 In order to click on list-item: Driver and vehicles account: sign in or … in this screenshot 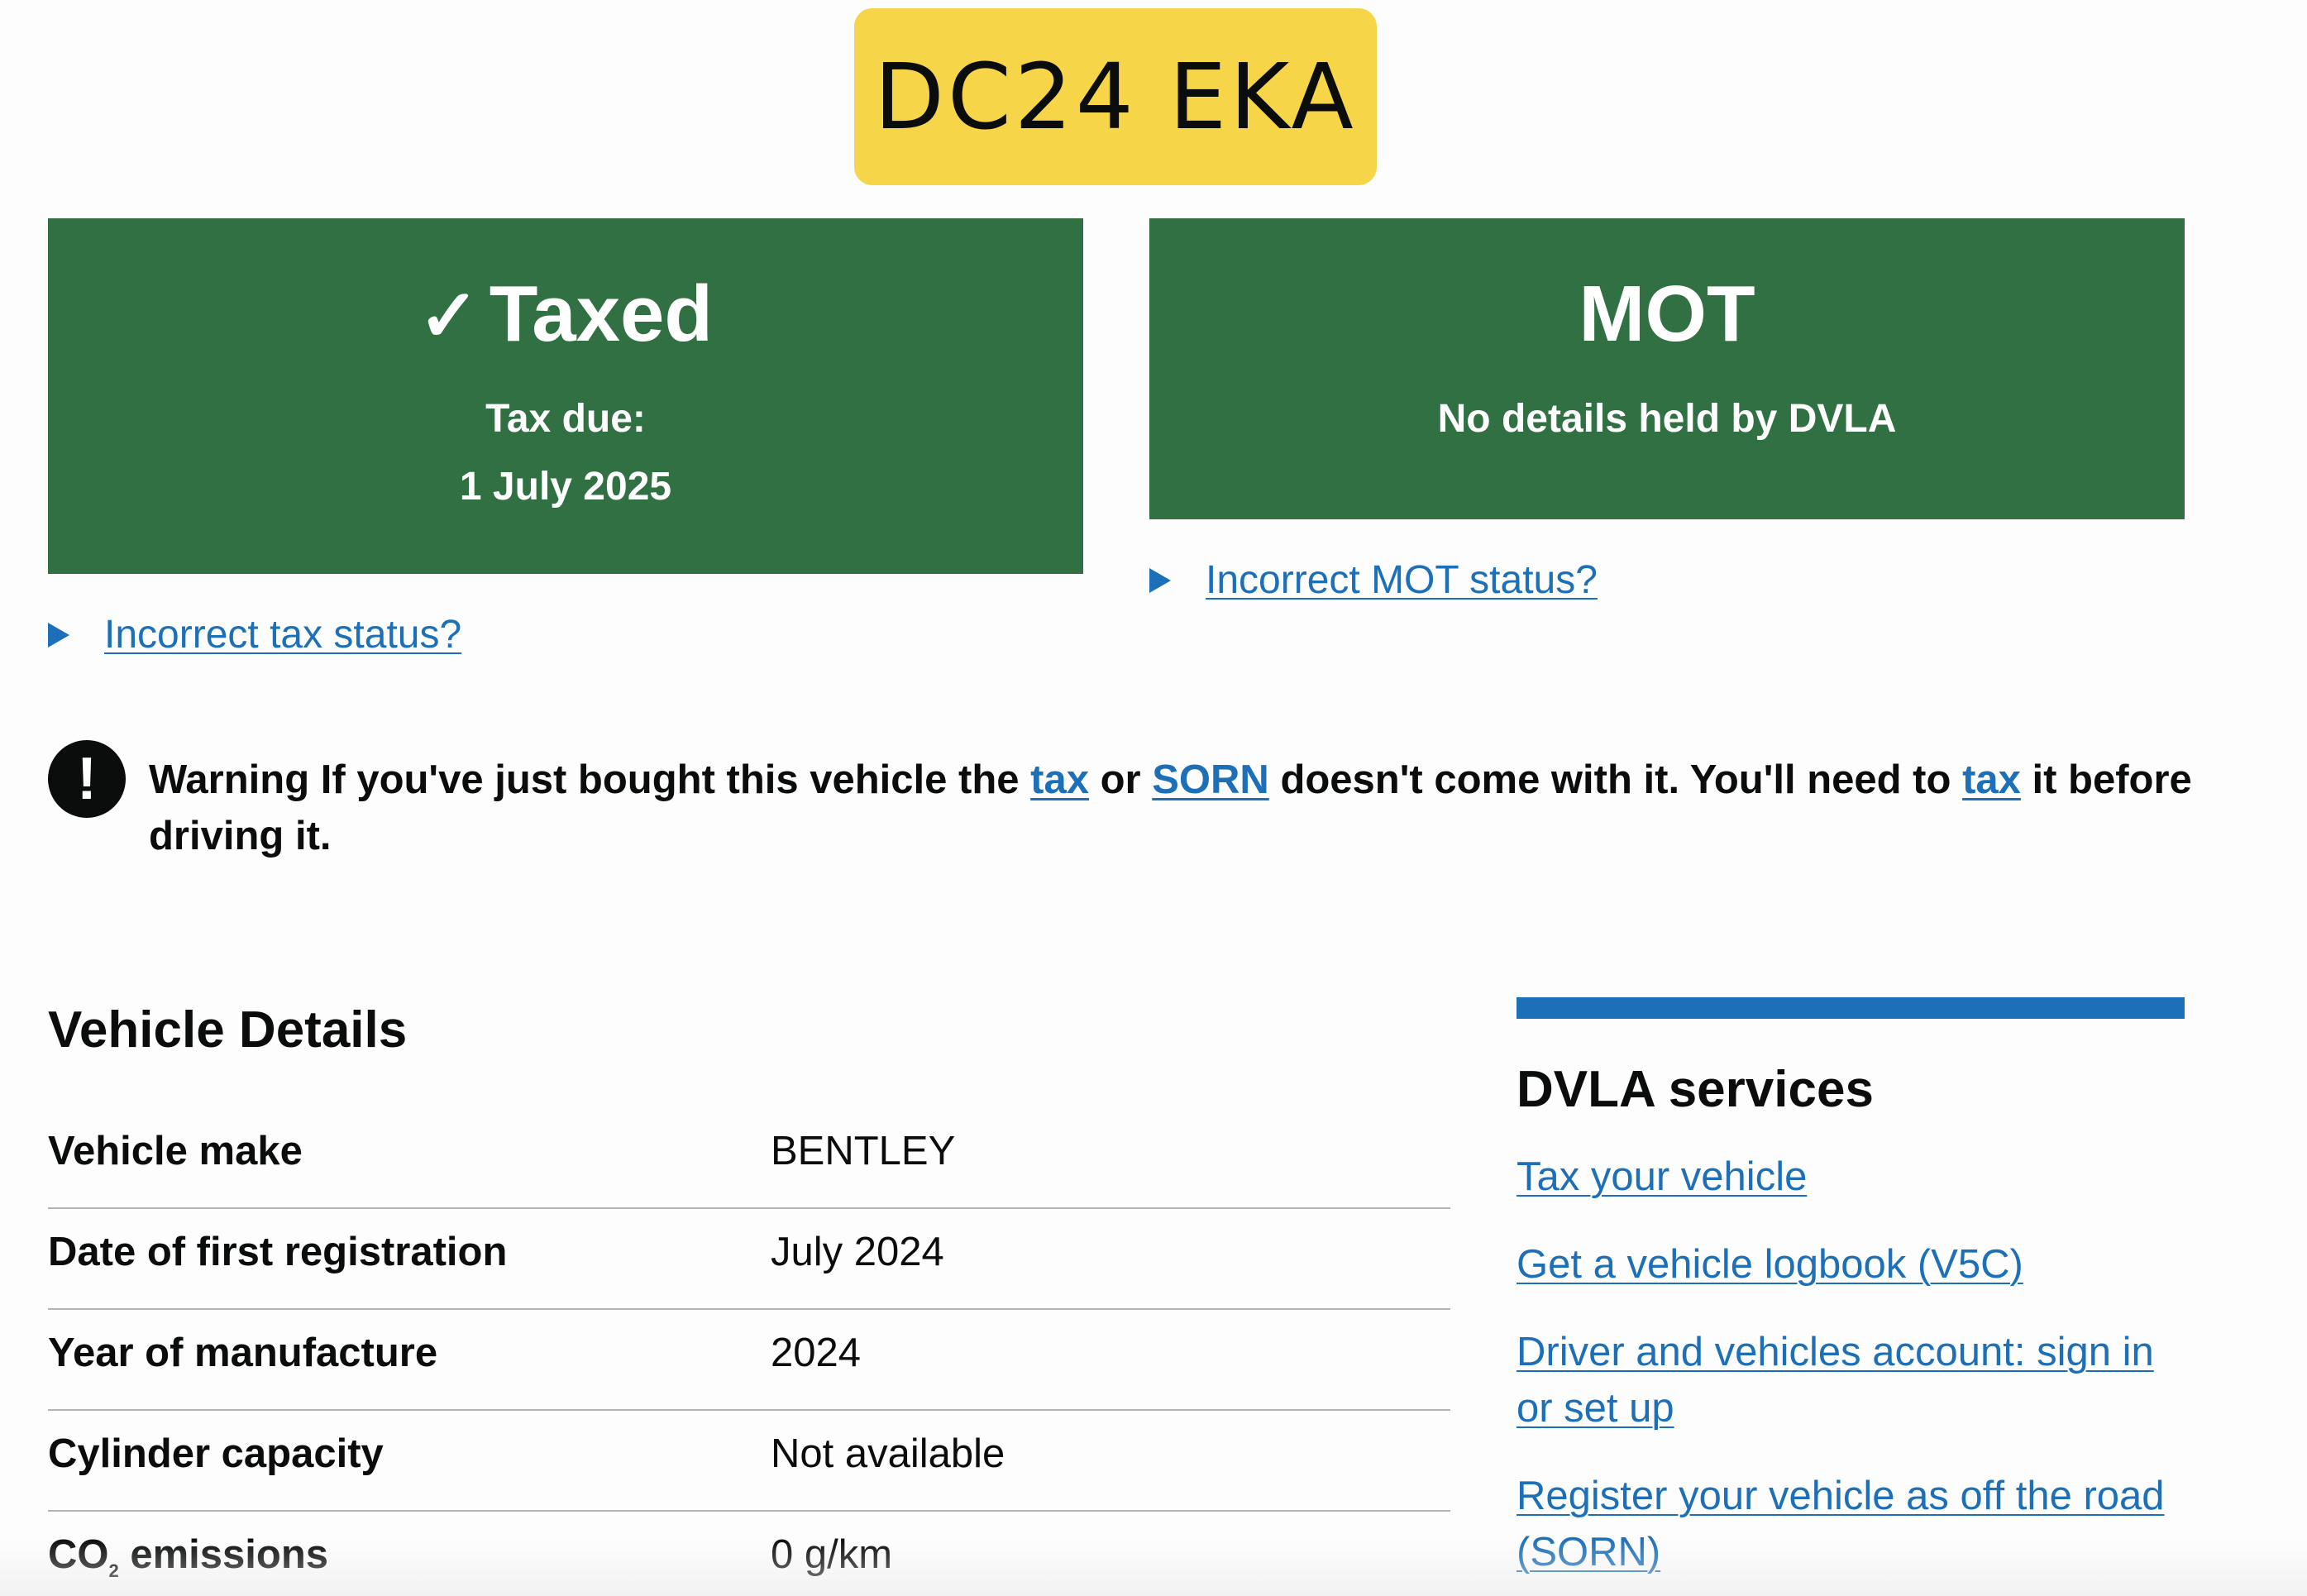, I will do `click(1851, 1380)`.